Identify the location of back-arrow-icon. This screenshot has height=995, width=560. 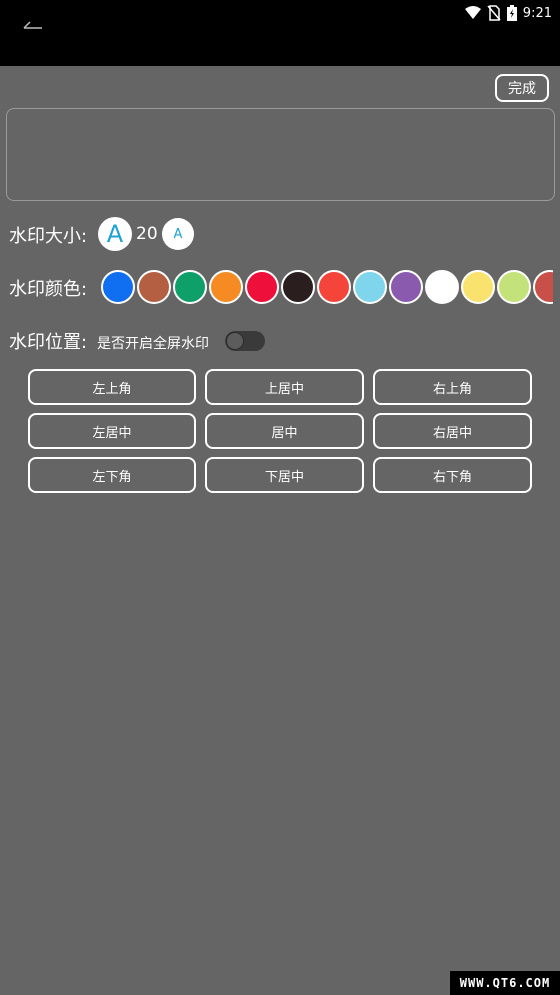
(33, 28).